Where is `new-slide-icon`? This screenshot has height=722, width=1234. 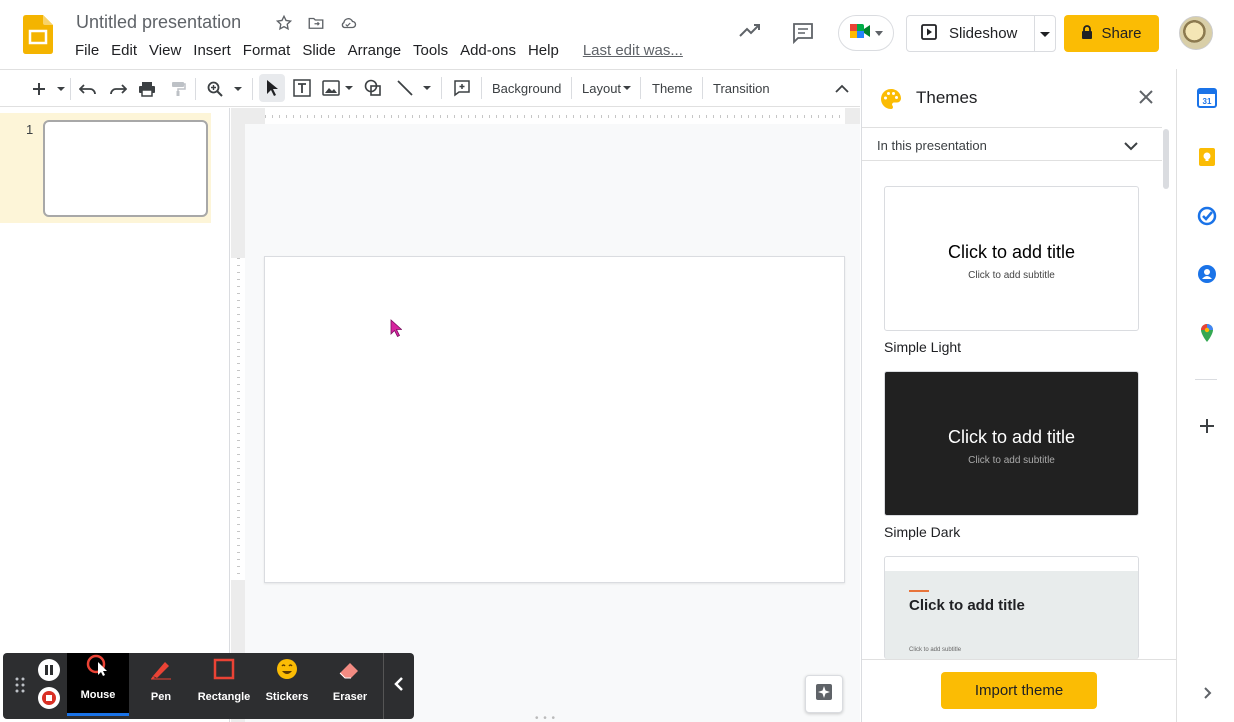
new-slide-icon is located at coordinates (39, 89).